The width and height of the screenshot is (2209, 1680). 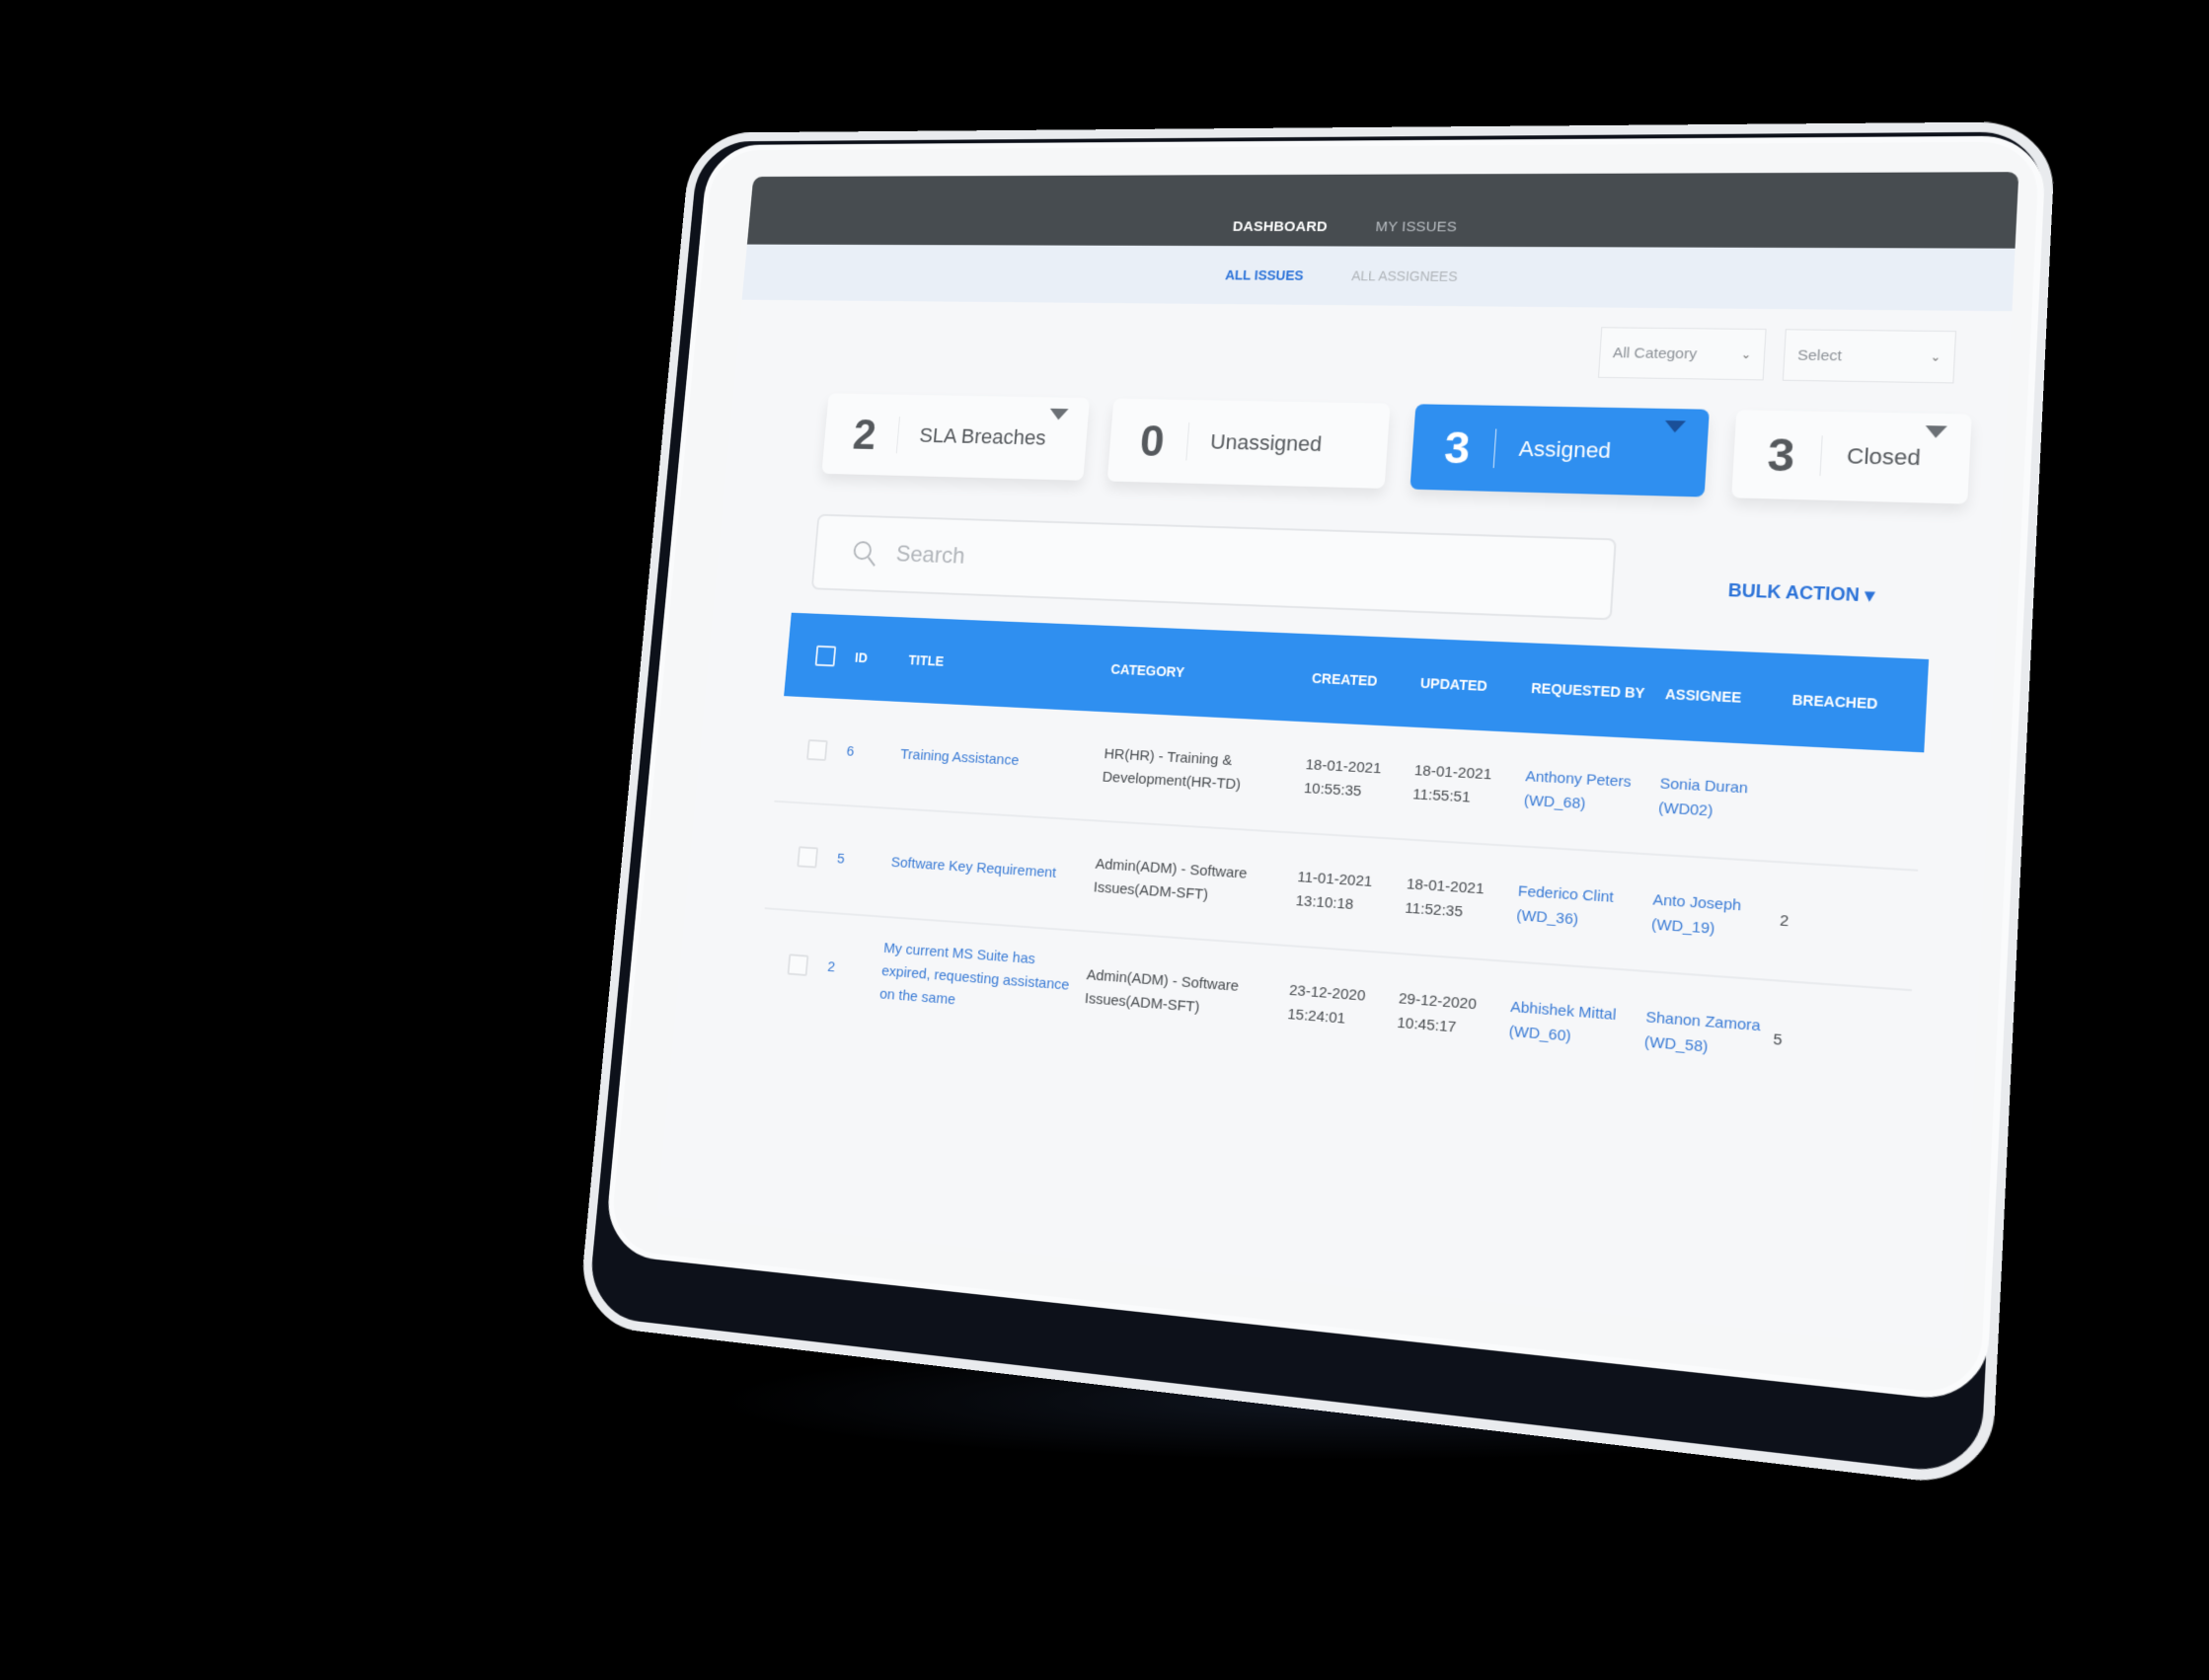 I want to click on stat-card-unassigned: 0 Unassigned, so click(x=1248, y=443).